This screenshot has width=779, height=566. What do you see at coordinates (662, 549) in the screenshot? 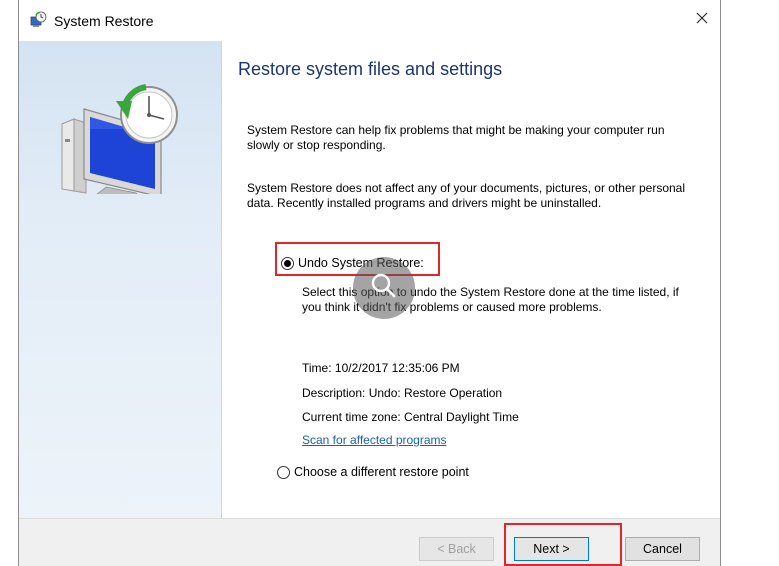
I see `cancel-button: Cancel` at bounding box center [662, 549].